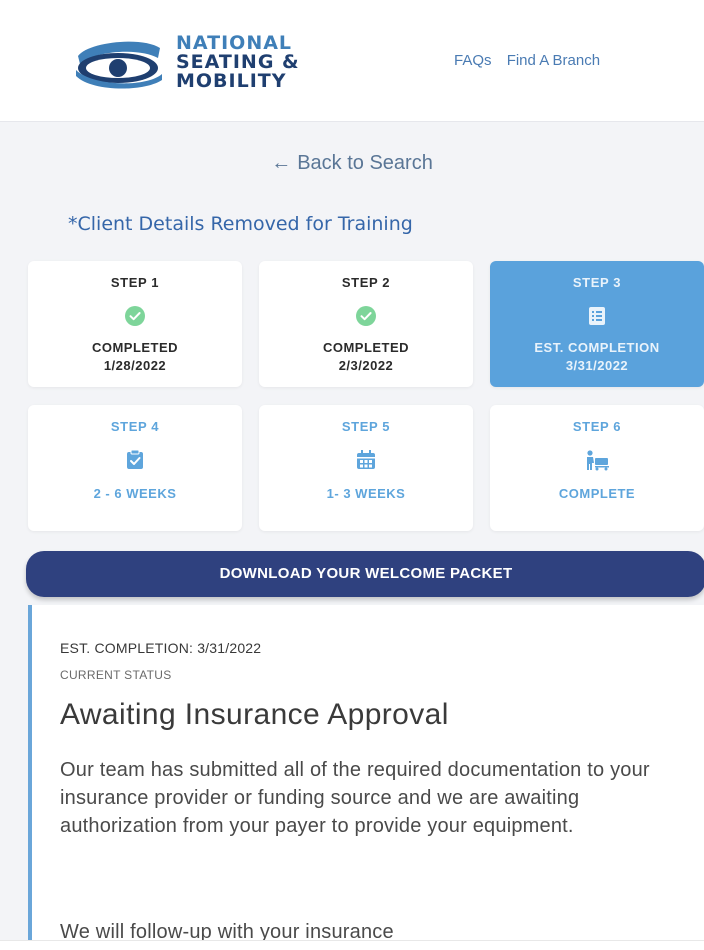 The height and width of the screenshot is (950, 704). I want to click on step-status-line1: 1- 3 WEEKS, so click(366, 493).